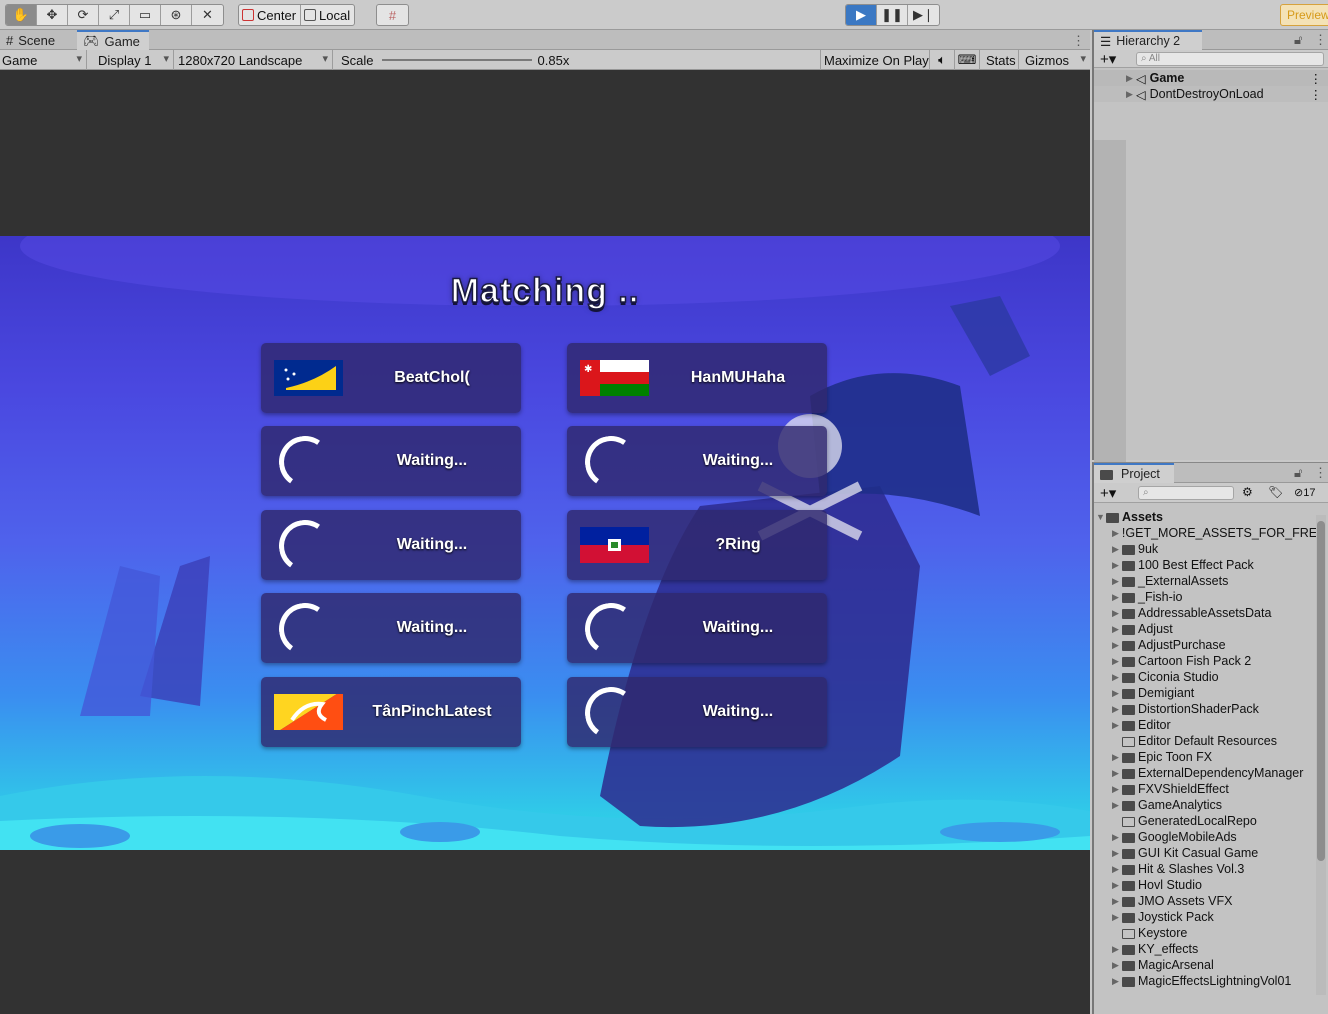 The image size is (1328, 1014). I want to click on tab-hierarchy: ☰ Hierarchy 2, so click(1148, 40).